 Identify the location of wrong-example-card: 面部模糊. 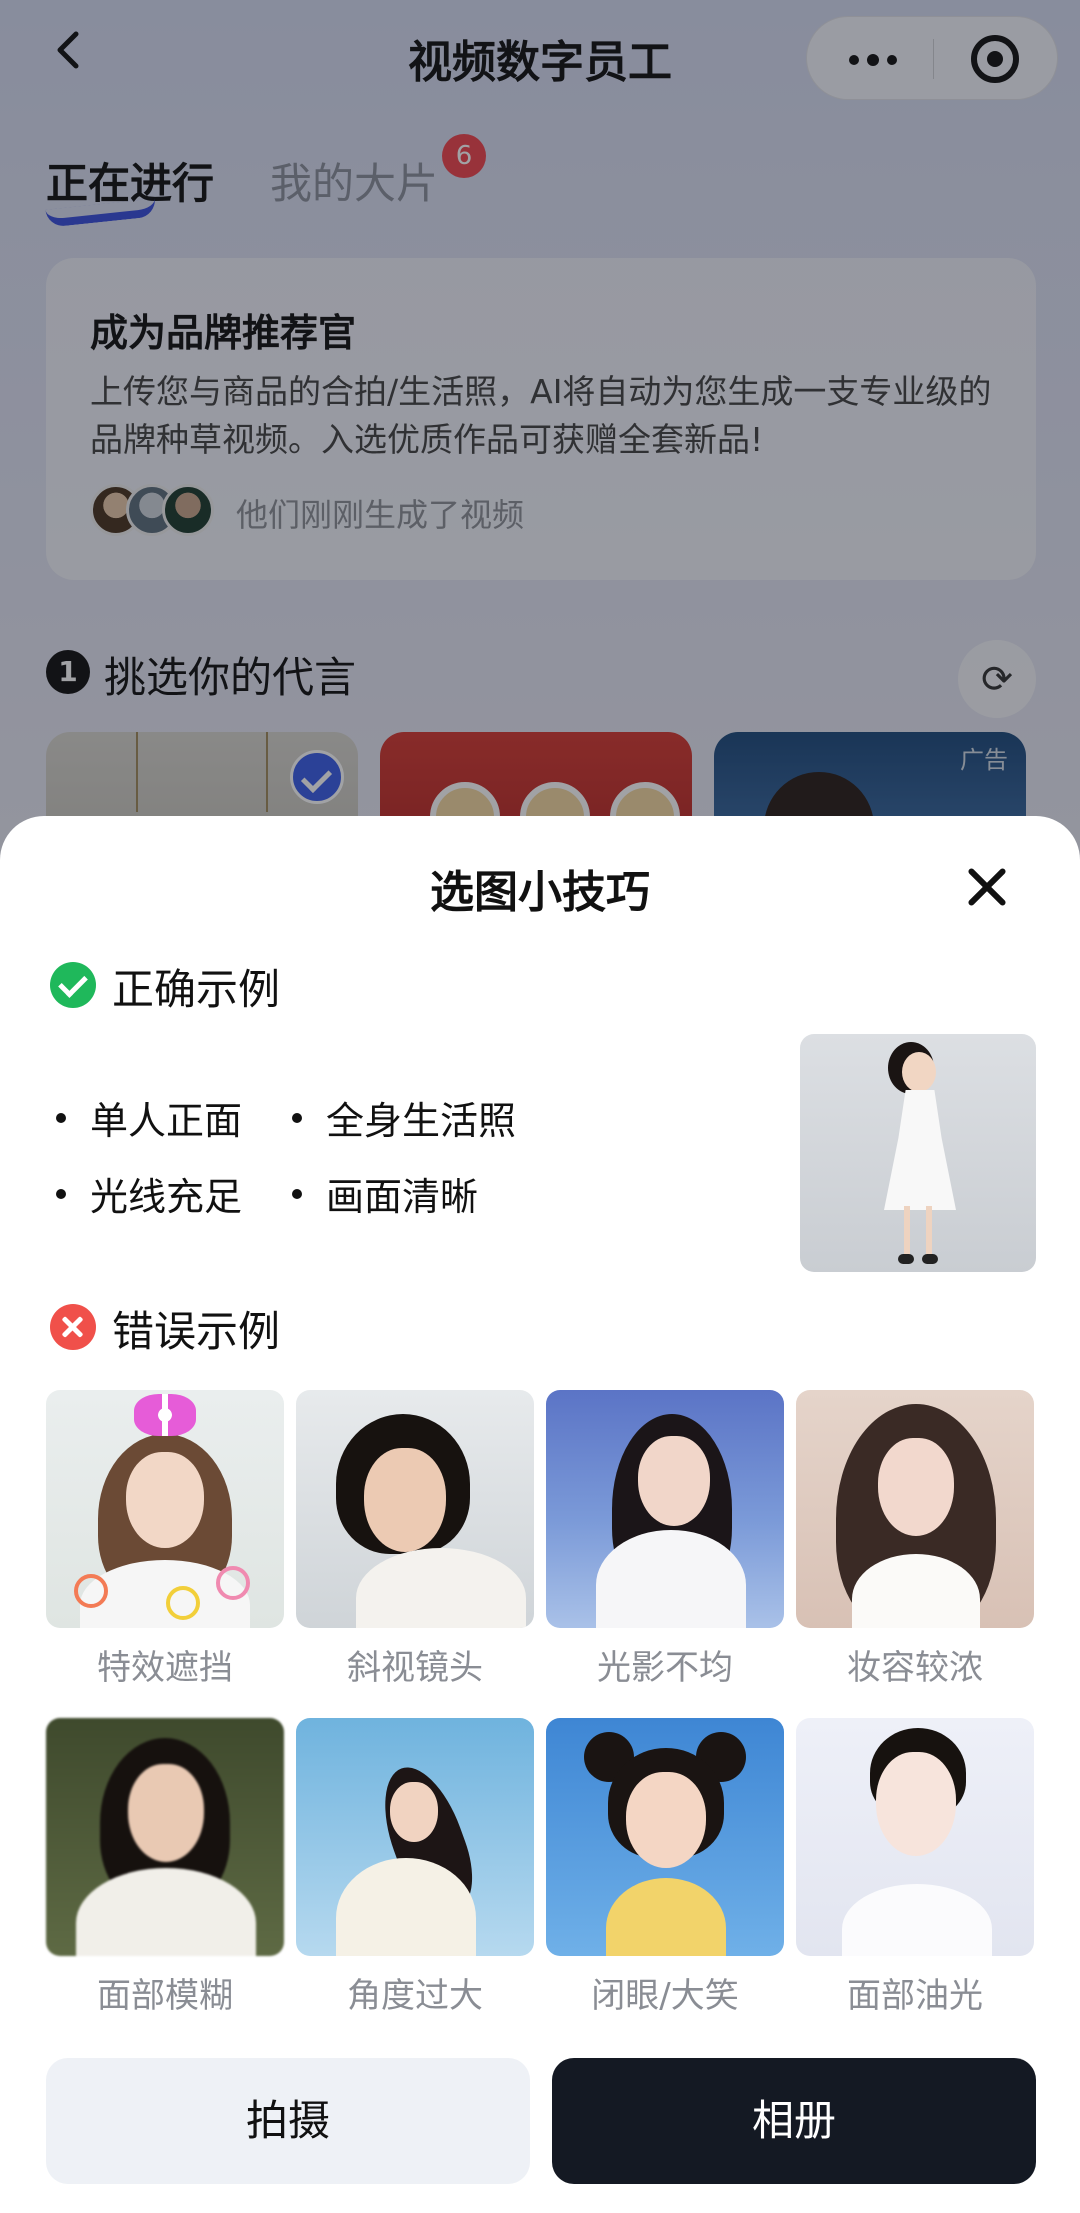
(165, 1867).